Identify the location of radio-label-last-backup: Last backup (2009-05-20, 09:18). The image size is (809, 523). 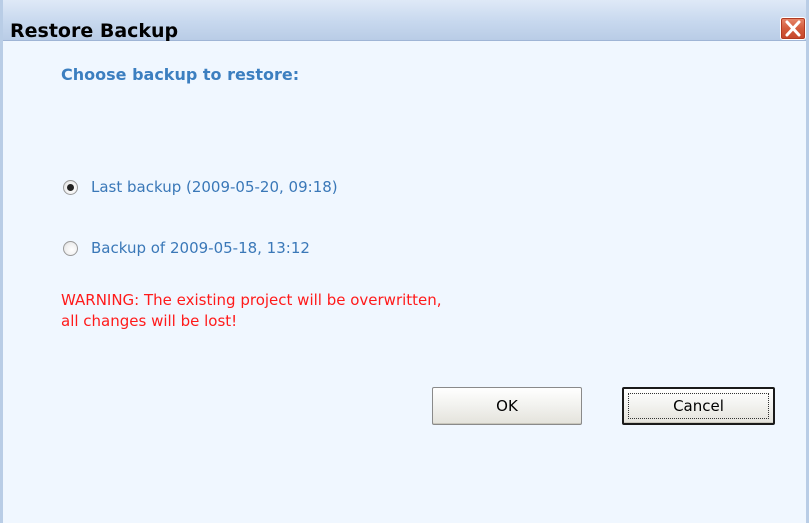
(214, 187).